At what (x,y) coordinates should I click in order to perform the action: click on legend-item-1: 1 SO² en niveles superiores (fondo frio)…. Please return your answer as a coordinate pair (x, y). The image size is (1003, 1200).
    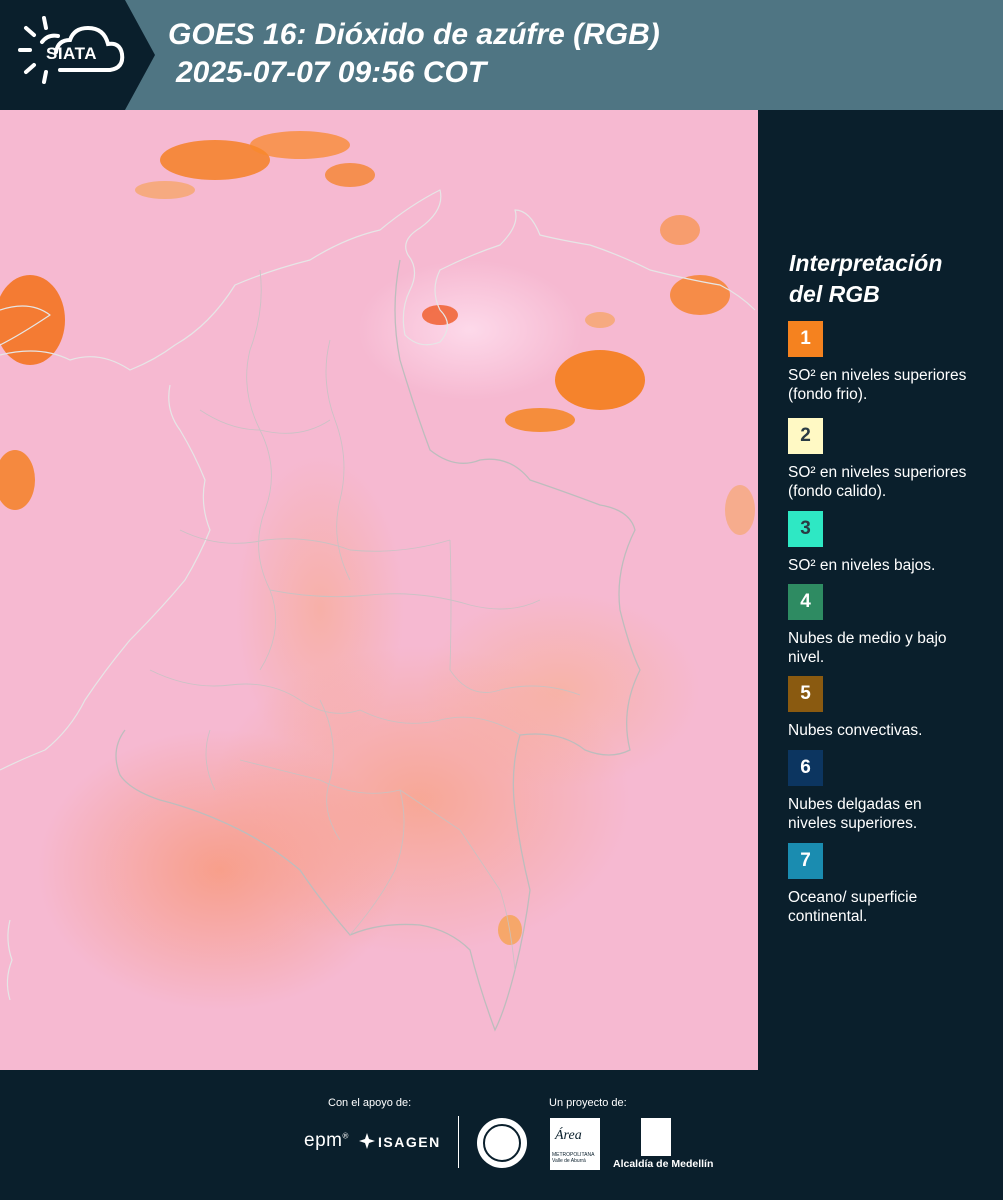
    Looking at the image, I should click on (880, 362).